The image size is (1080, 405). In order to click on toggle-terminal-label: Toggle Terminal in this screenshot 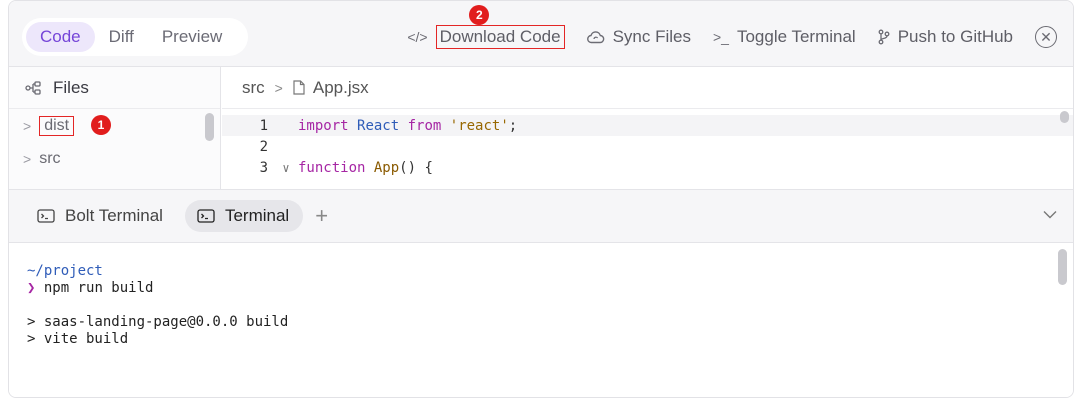, I will do `click(796, 36)`.